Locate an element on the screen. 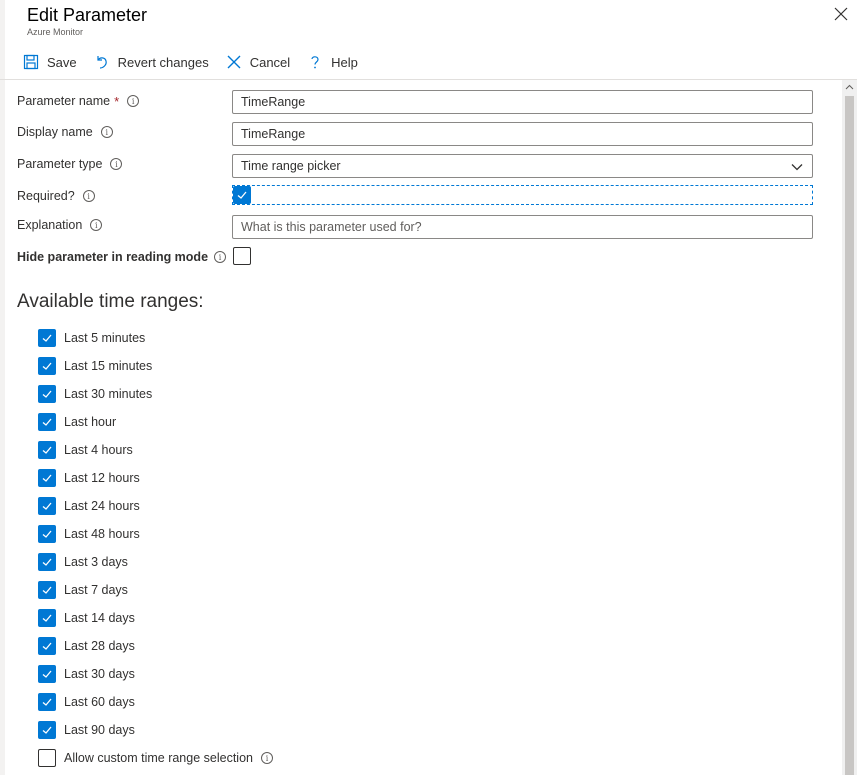 The image size is (857, 775). time-range-label: Last 24 hours is located at coordinates (102, 506).